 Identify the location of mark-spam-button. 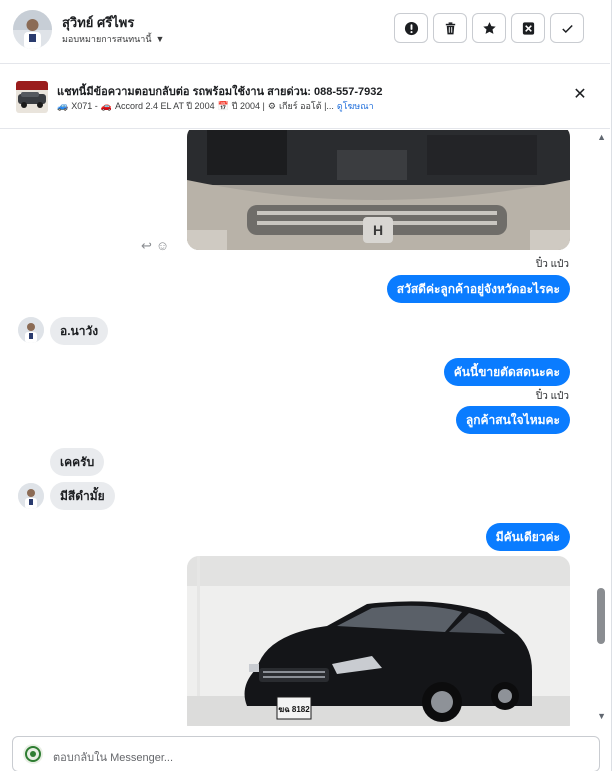
(411, 28).